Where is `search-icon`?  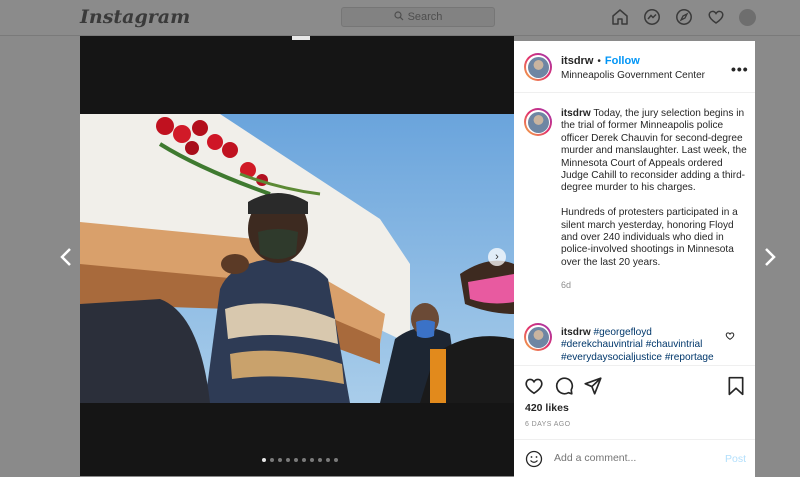 search-icon is located at coordinates (398, 17).